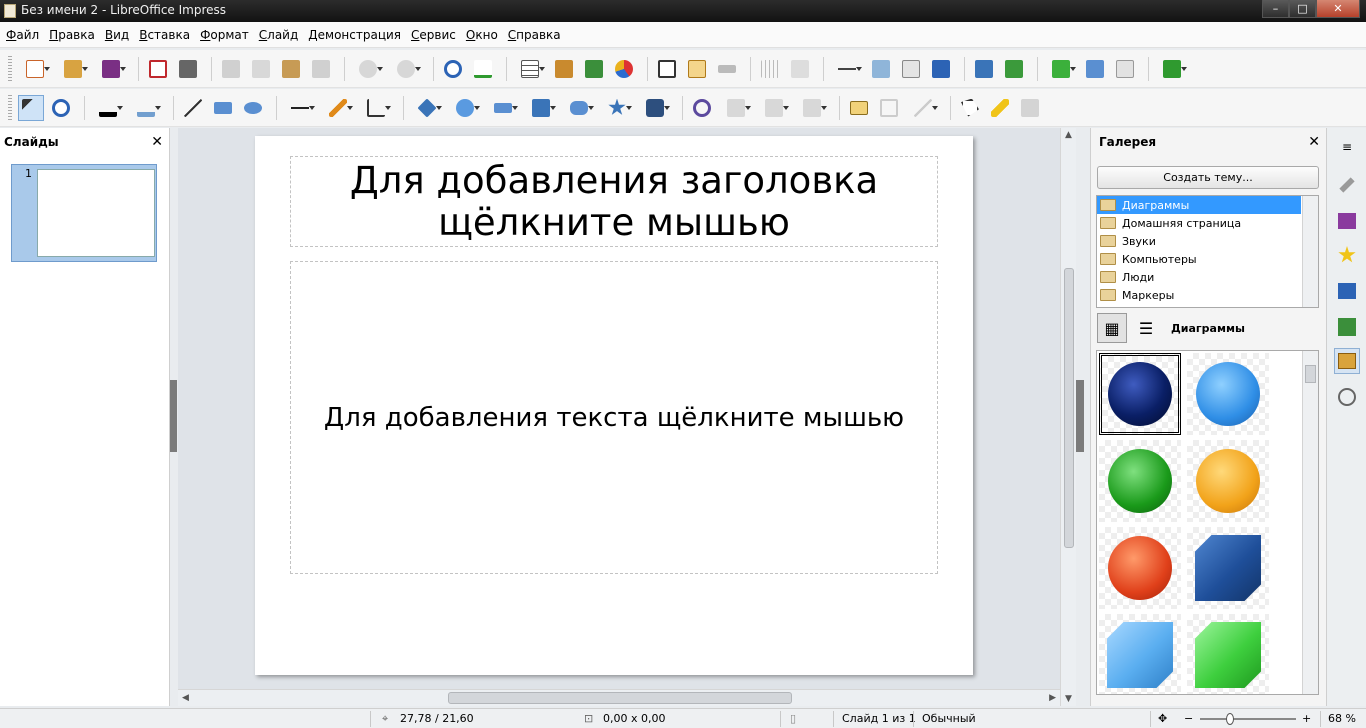 The width and height of the screenshot is (1366, 728). Describe the element at coordinates (736, 108) in the screenshot. I see `align-button` at that location.